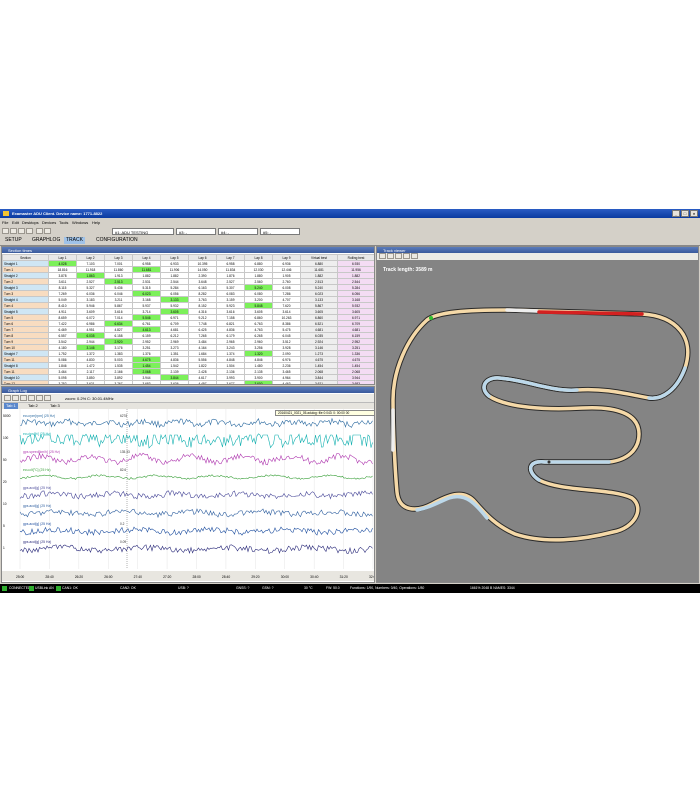 Image resolution: width=700 pixels, height=800 pixels. I want to click on time-tick-label: 31:20, so click(344, 577).